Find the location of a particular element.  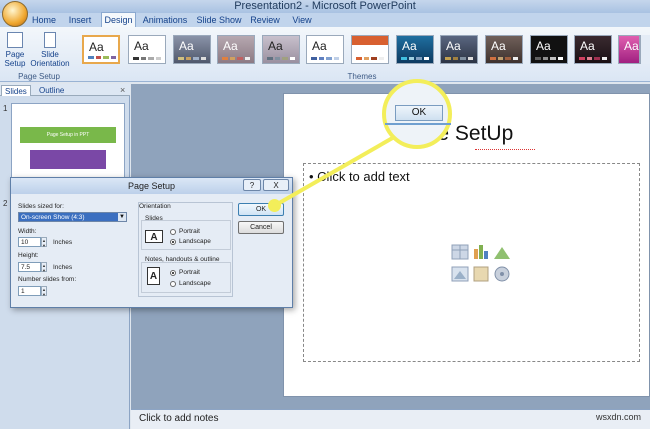

callout-pointer-line is located at coordinates (335, 171).